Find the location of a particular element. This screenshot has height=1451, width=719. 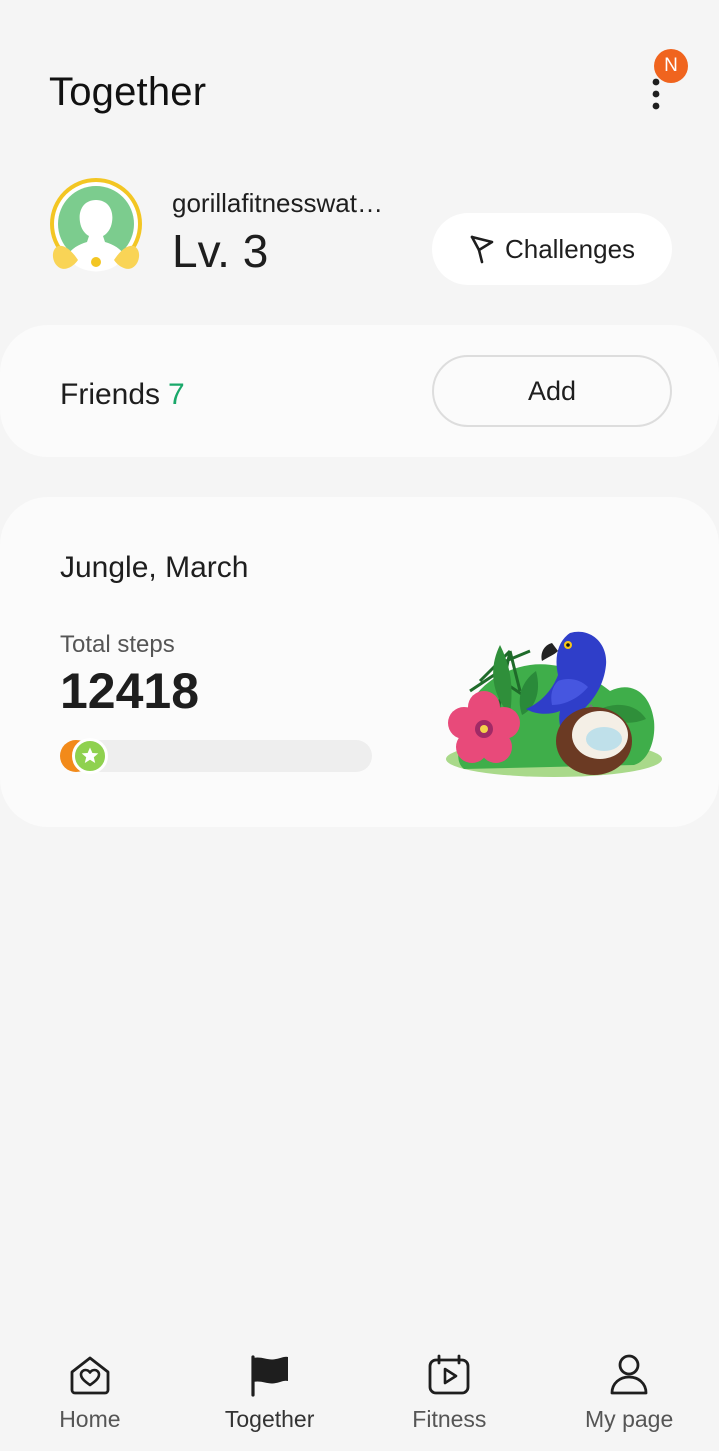

nav-home-label: Home is located at coordinates (90, 1419).